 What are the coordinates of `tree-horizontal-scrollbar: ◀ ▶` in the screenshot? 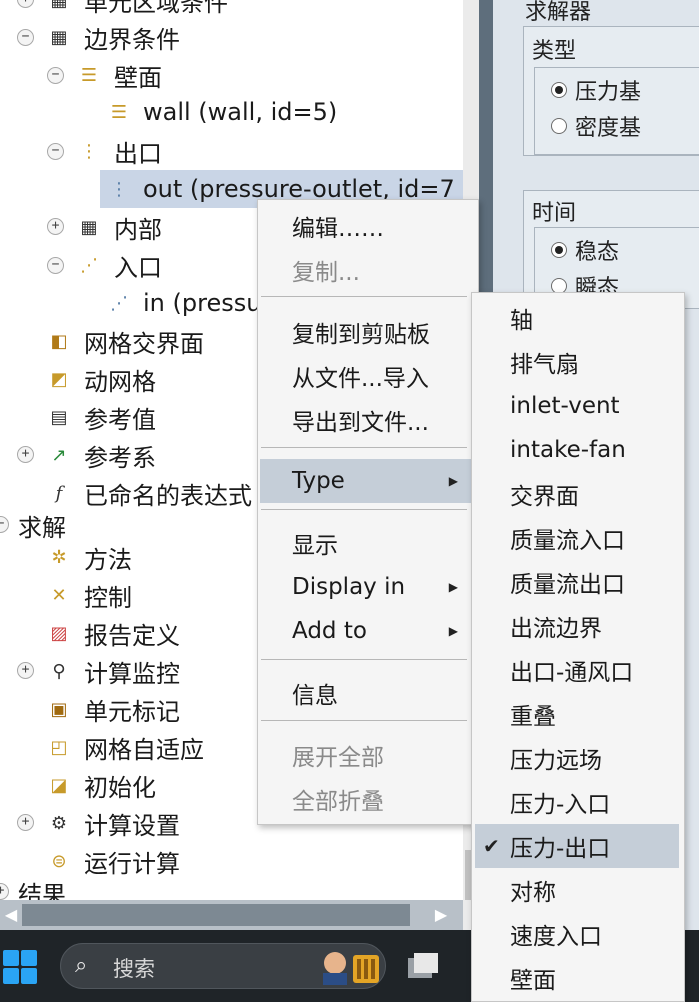 It's located at (231, 915).